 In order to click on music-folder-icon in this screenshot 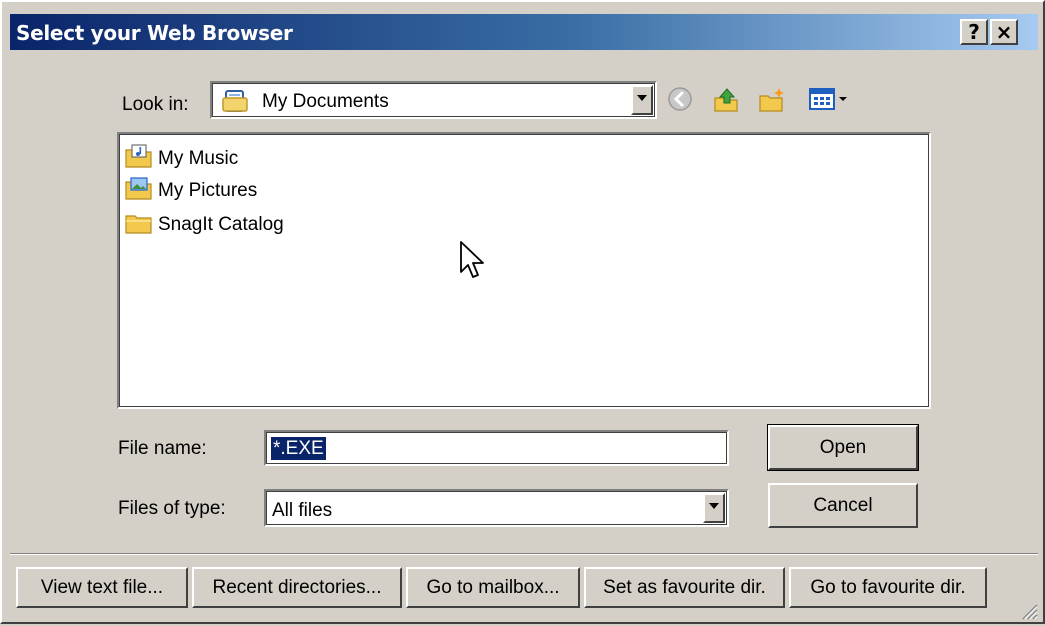, I will do `click(141, 159)`.